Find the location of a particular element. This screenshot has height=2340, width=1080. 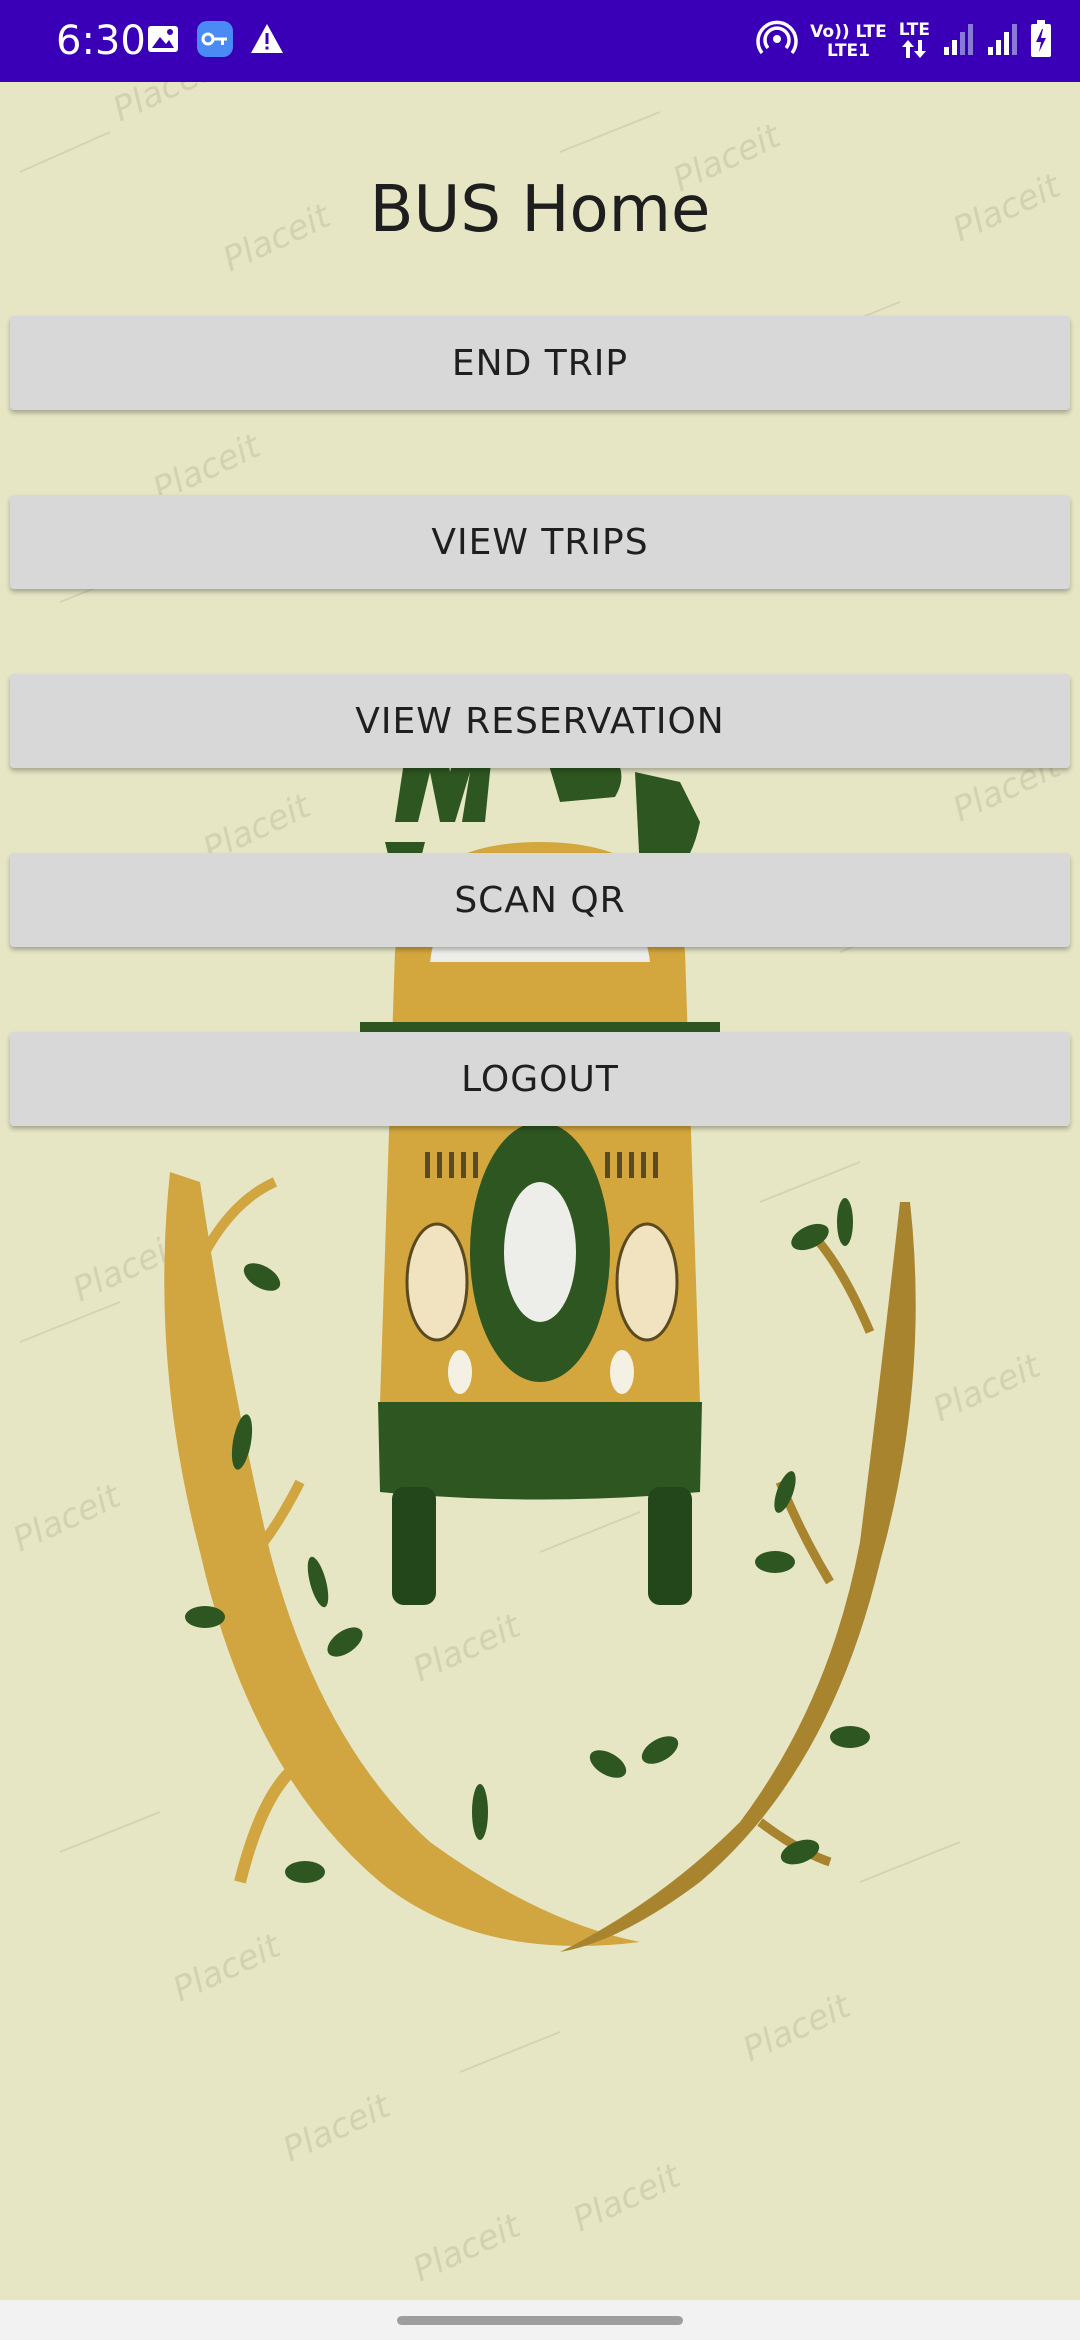

network-type-labels: Vo)) LTE LTE1 is located at coordinates (848, 41).